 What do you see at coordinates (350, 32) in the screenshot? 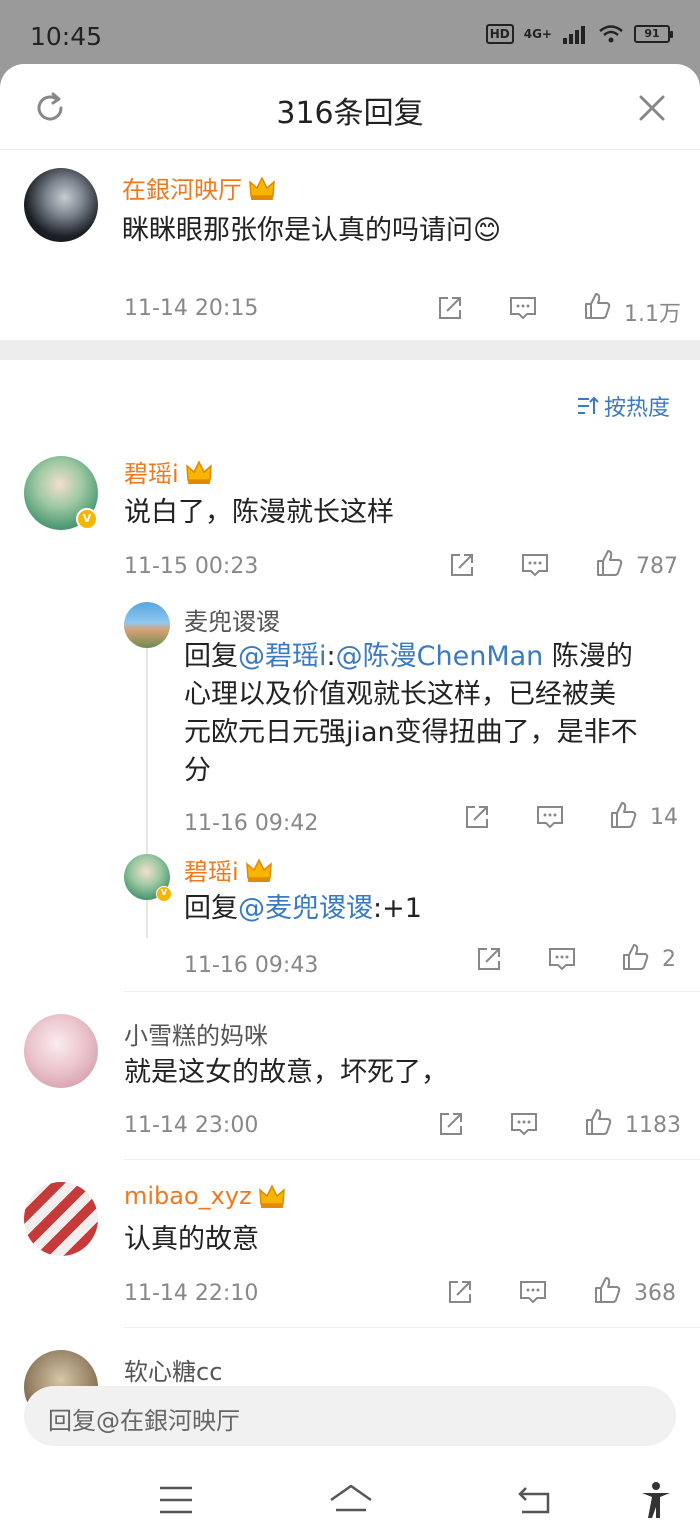
I see `status-bar: 10:45 HD 4G+ 91` at bounding box center [350, 32].